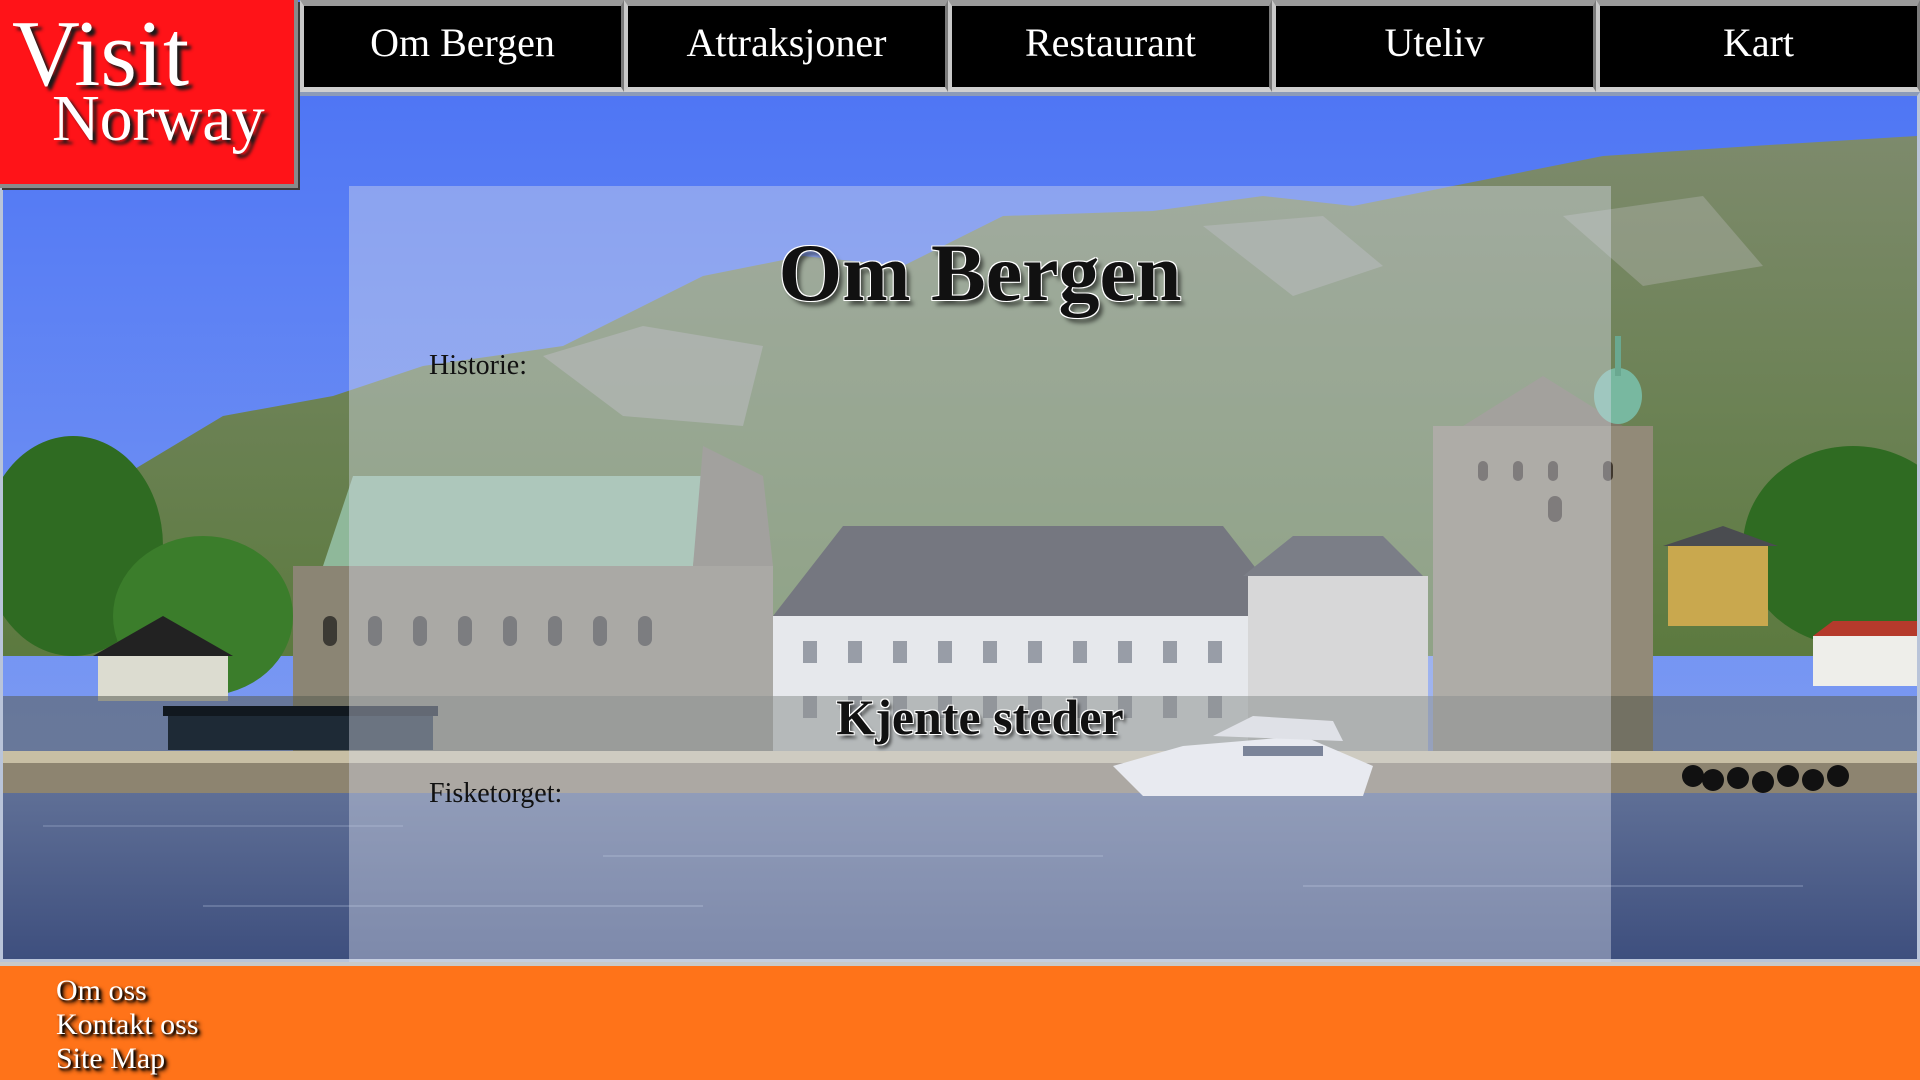  I want to click on nav-item-label: Attraksjoner, so click(786, 42).